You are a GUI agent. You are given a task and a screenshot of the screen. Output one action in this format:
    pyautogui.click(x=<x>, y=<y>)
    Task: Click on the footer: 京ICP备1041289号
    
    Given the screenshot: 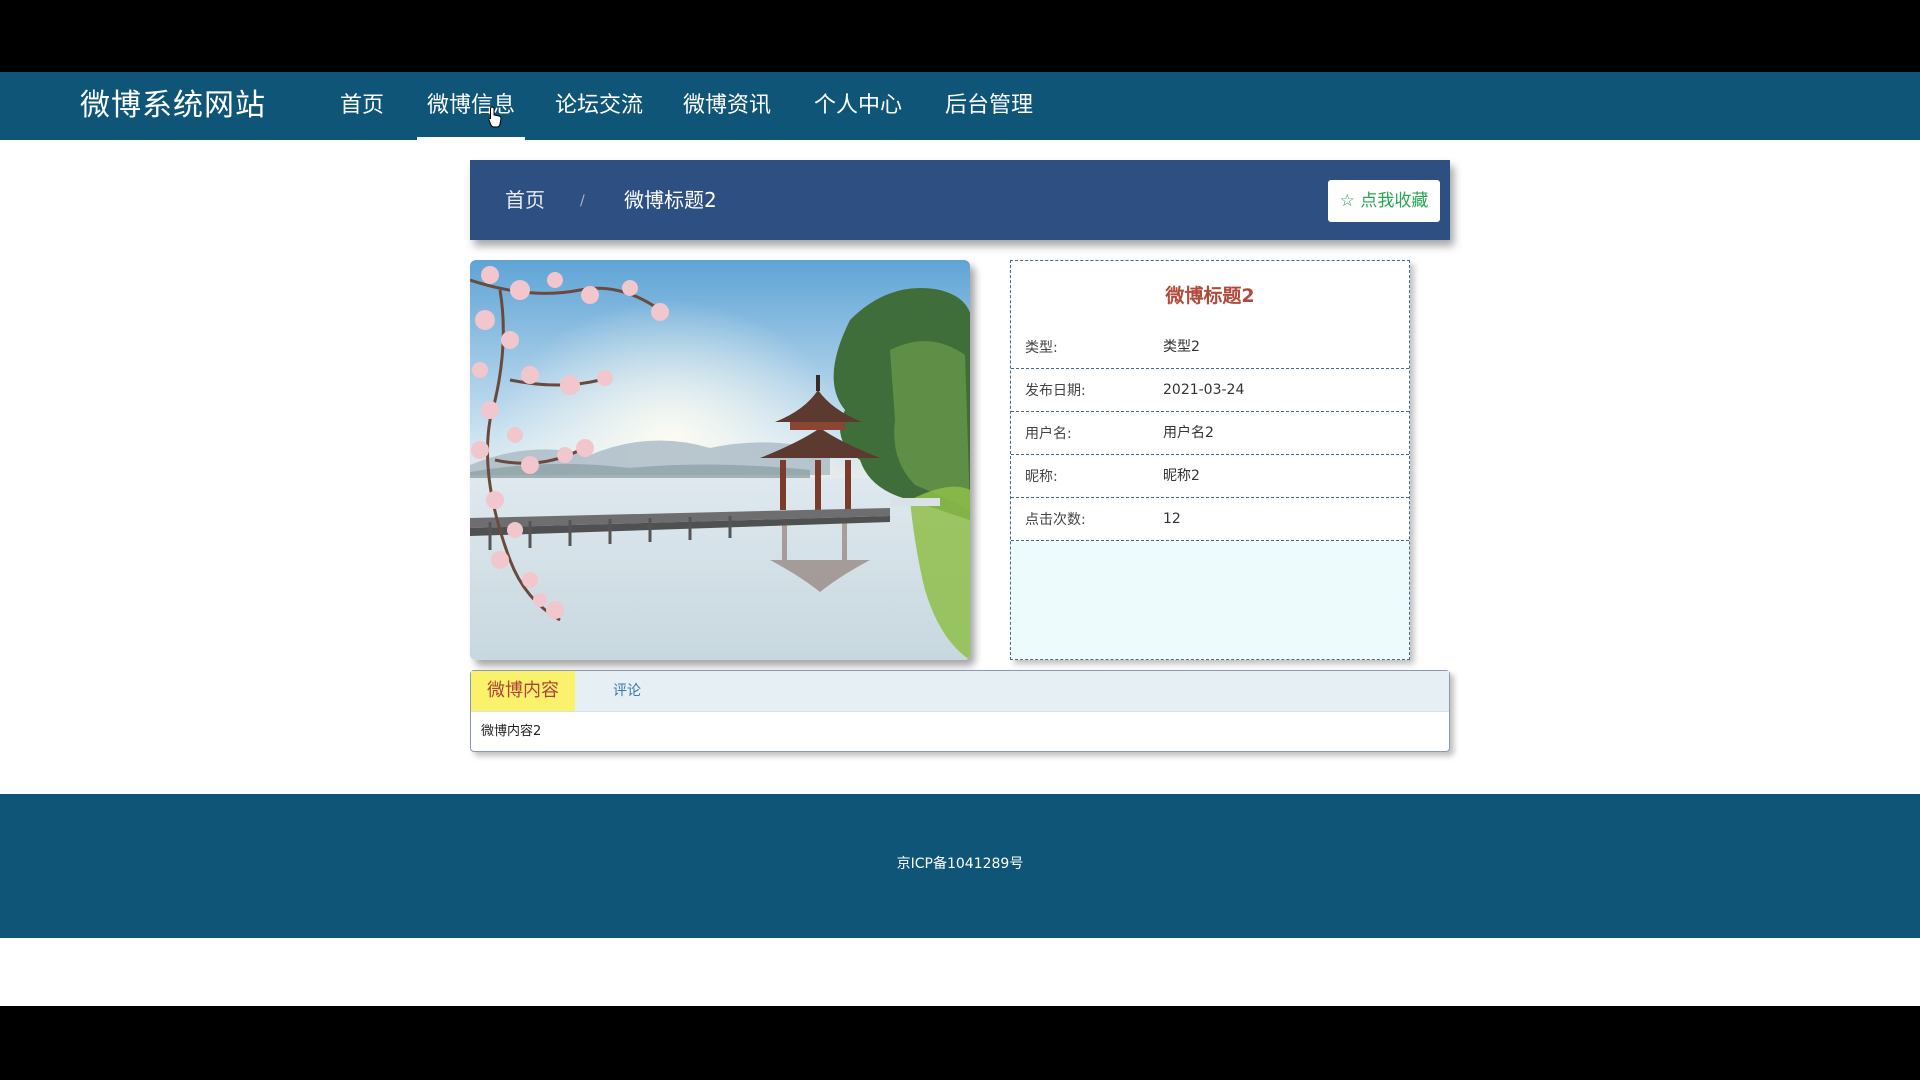 What is the action you would take?
    pyautogui.click(x=960, y=866)
    